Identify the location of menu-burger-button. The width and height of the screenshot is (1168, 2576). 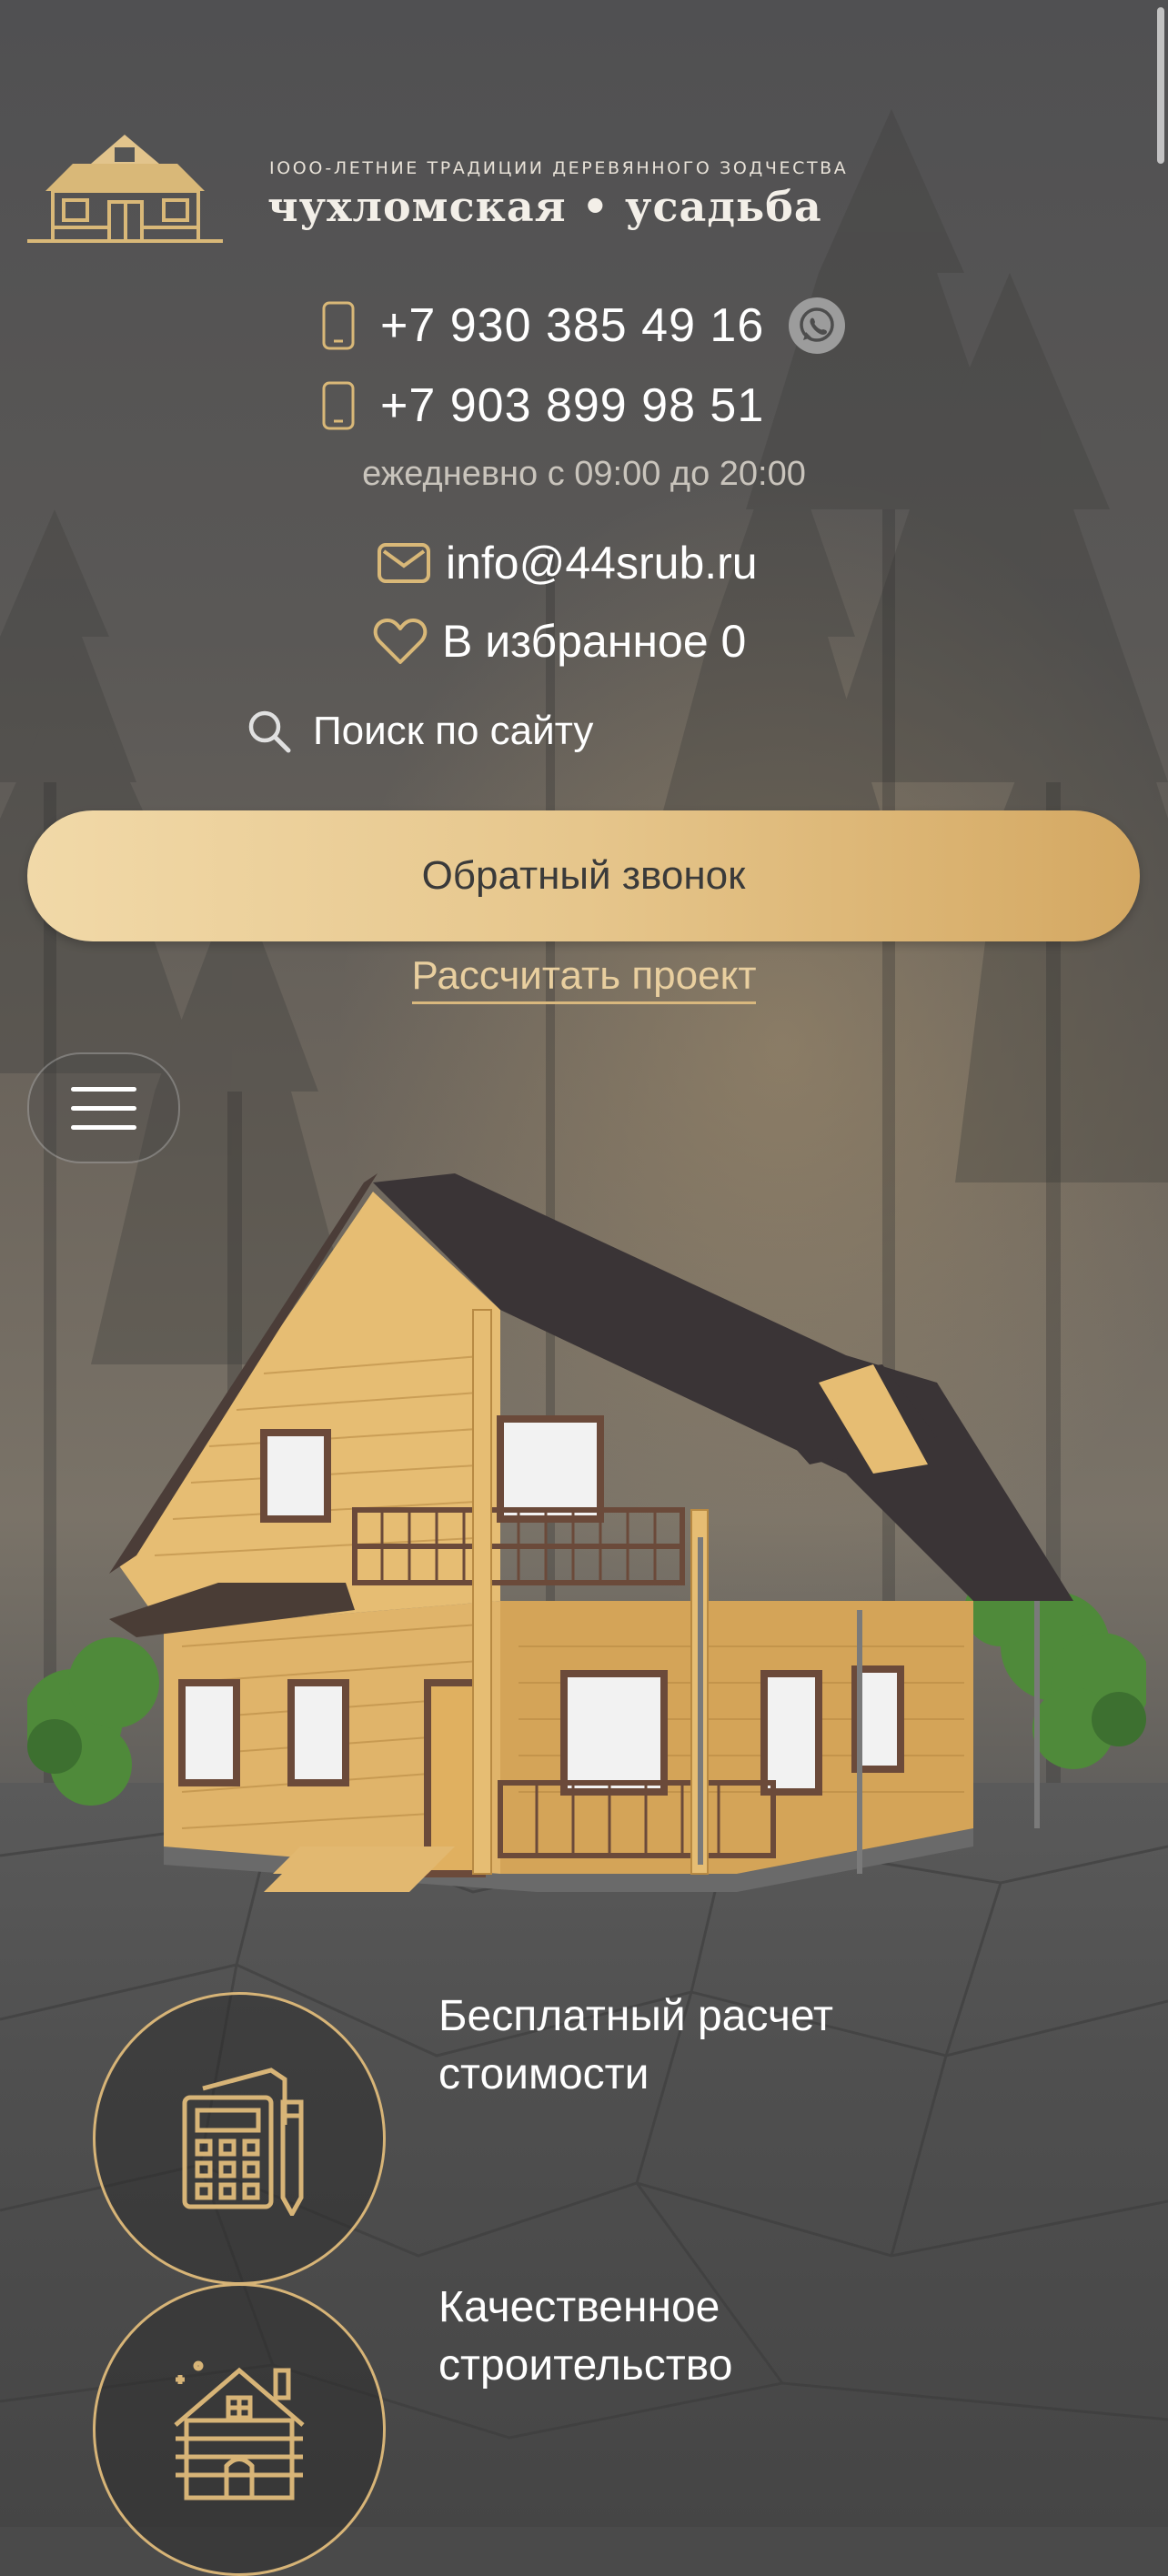
(103, 1107).